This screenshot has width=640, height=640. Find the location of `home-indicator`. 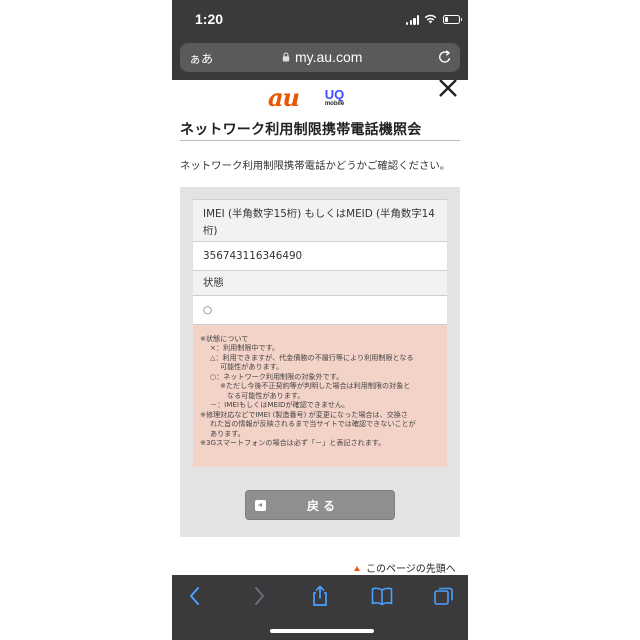

home-indicator is located at coordinates (322, 631).